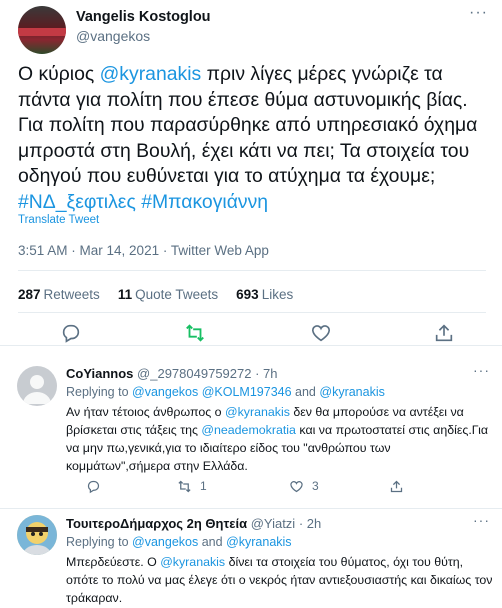 The image size is (502, 608). Describe the element at coordinates (251, 333) in the screenshot. I see `tweet-actions` at that location.